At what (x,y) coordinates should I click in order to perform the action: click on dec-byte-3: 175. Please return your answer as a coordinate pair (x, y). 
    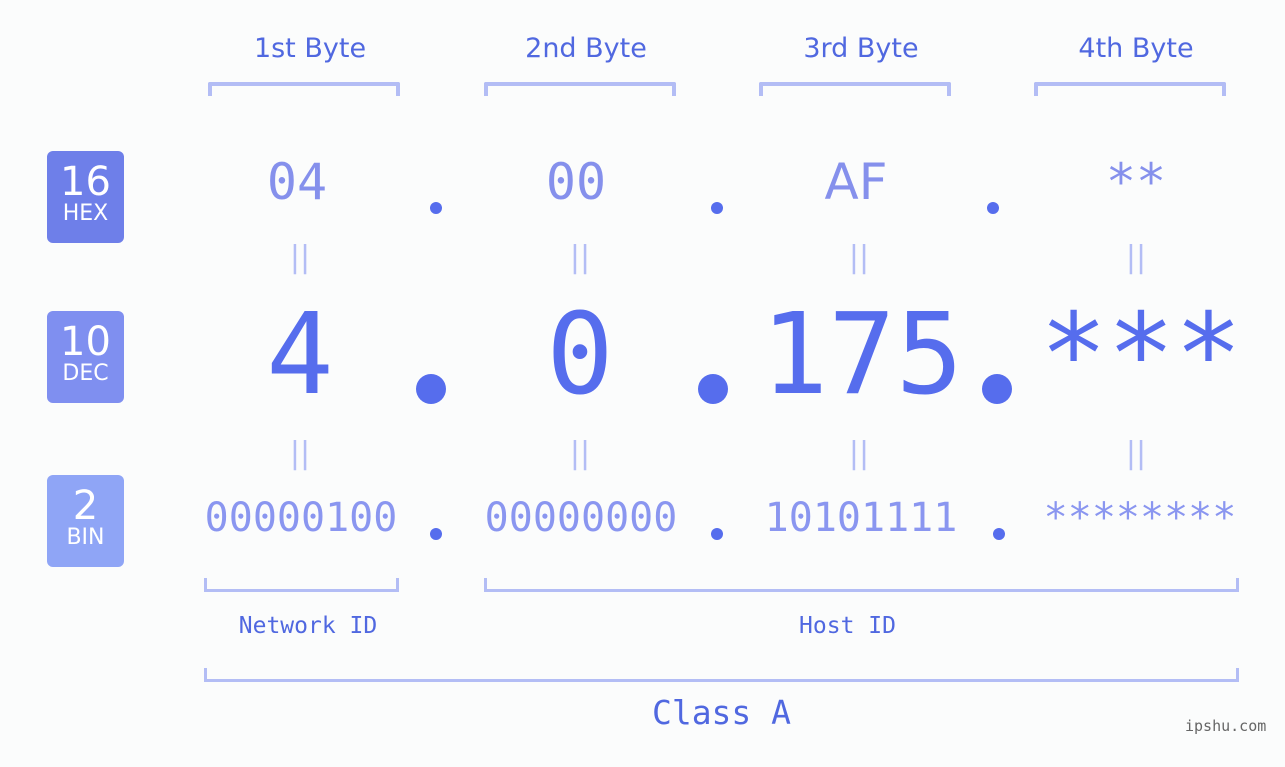
    Looking at the image, I should click on (862, 355).